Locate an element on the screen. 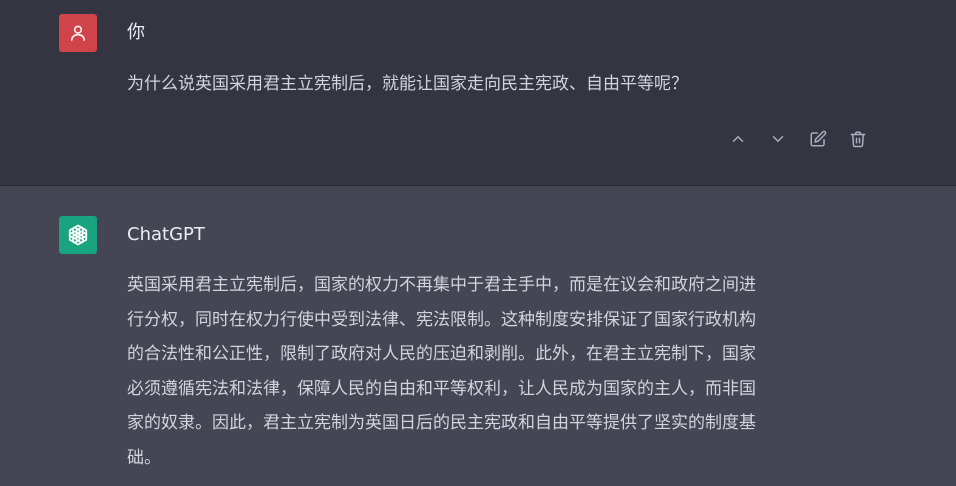 Image resolution: width=956 pixels, height=486 pixels. chevron-up-icon is located at coordinates (738, 139).